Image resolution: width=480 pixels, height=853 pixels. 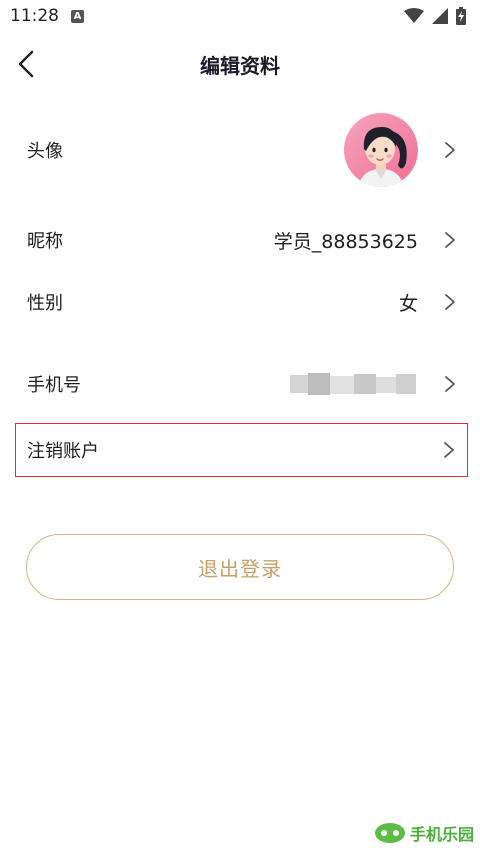 What do you see at coordinates (77, 16) in the screenshot?
I see `notification-icon: A` at bounding box center [77, 16].